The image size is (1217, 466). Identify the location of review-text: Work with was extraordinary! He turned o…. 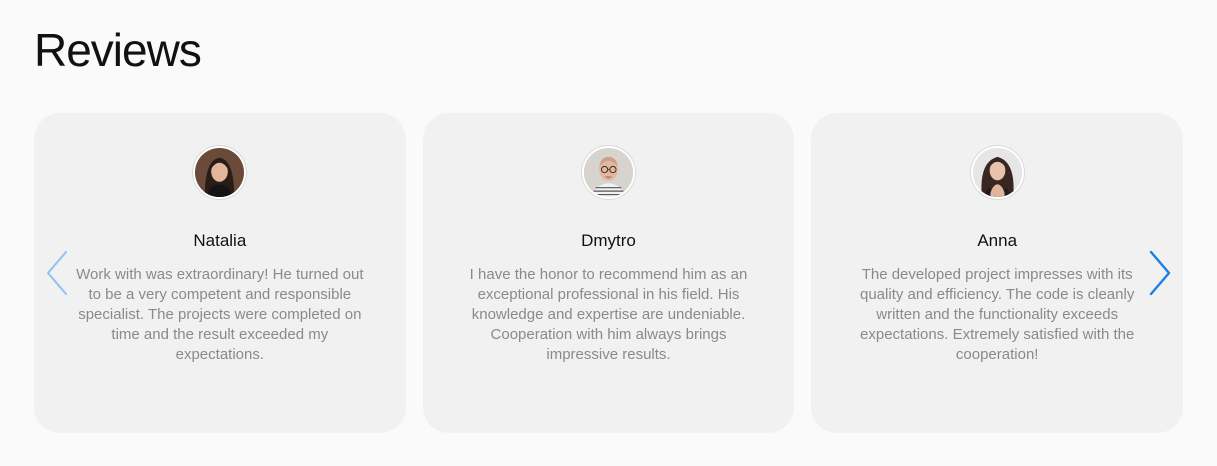
(220, 314).